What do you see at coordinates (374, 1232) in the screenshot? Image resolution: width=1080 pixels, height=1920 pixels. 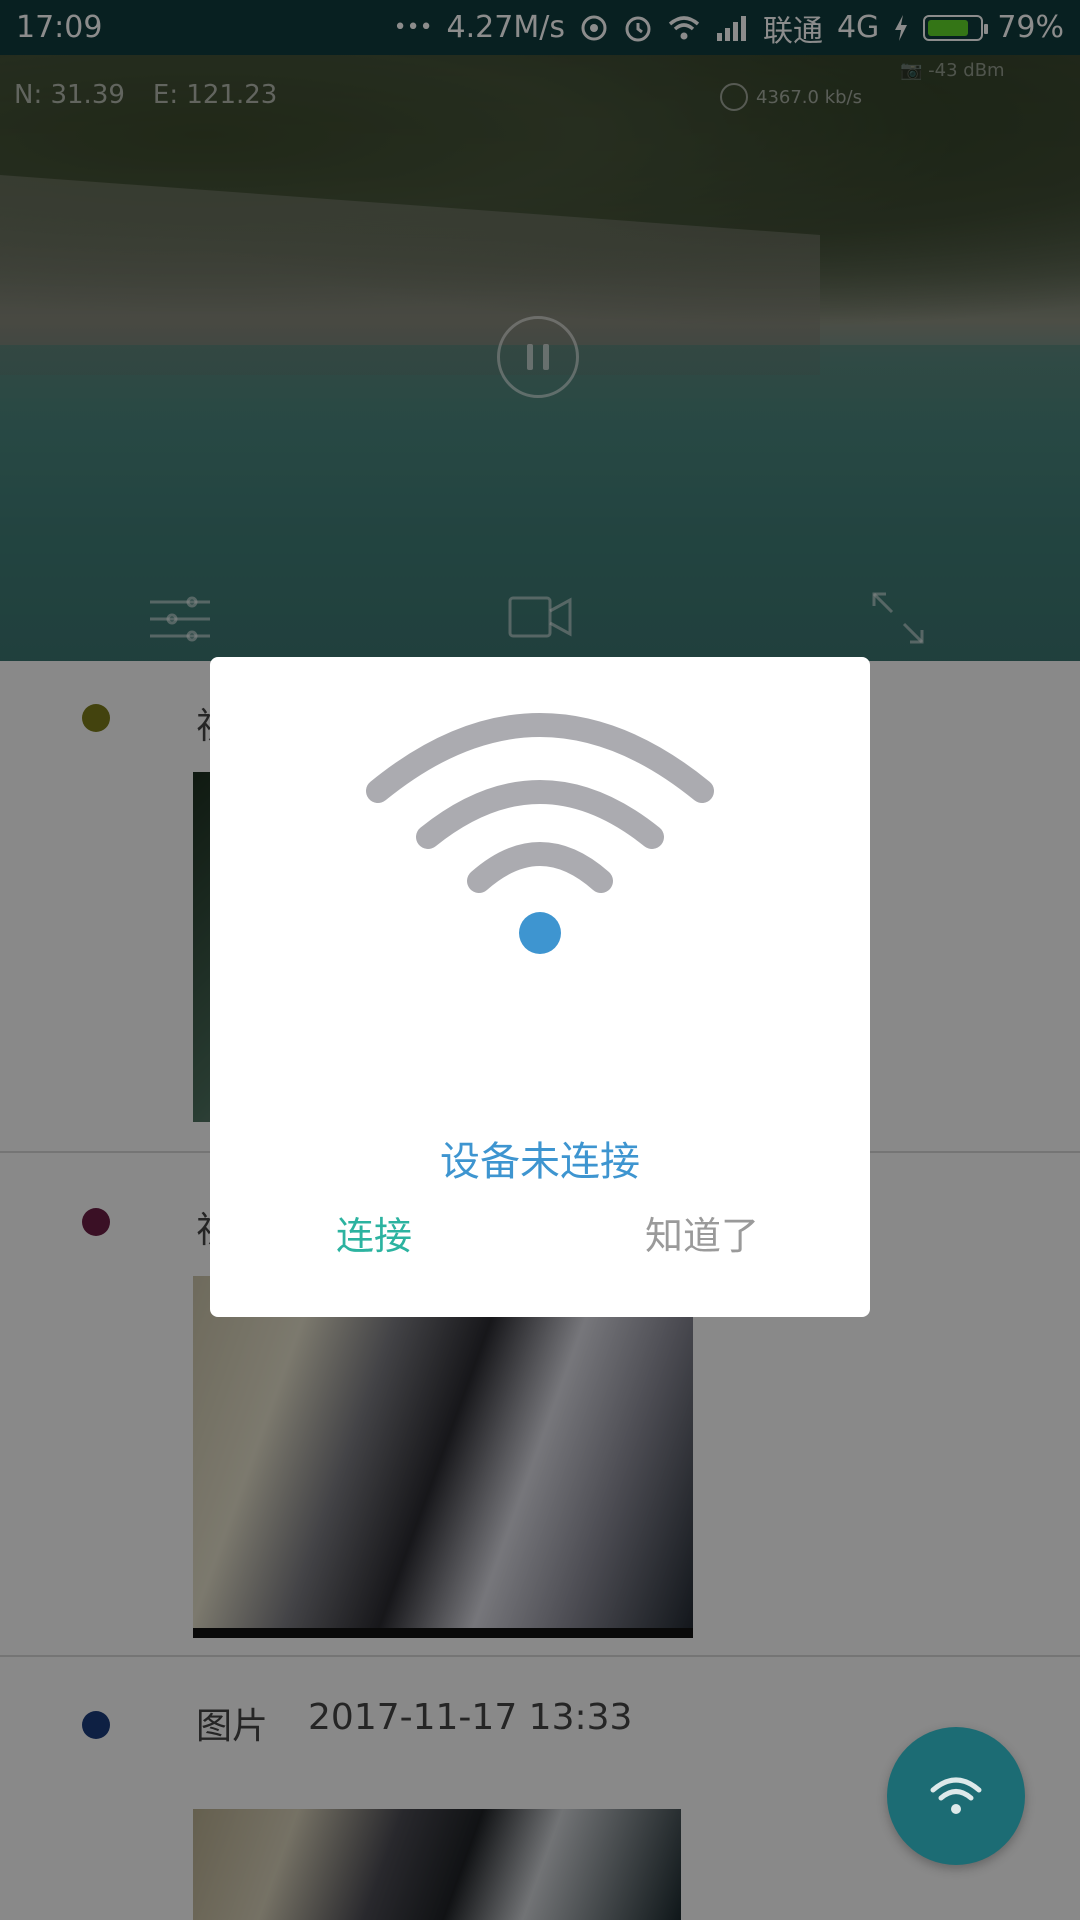 I see `connect-button: 连接` at bounding box center [374, 1232].